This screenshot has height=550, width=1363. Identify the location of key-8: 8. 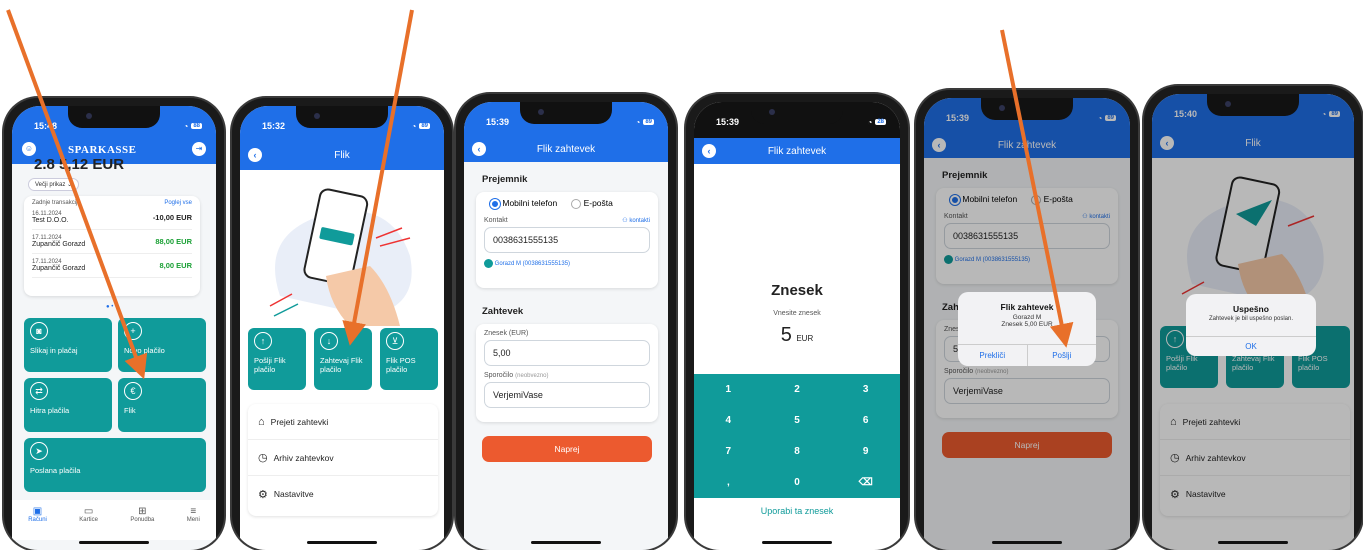
(797, 451).